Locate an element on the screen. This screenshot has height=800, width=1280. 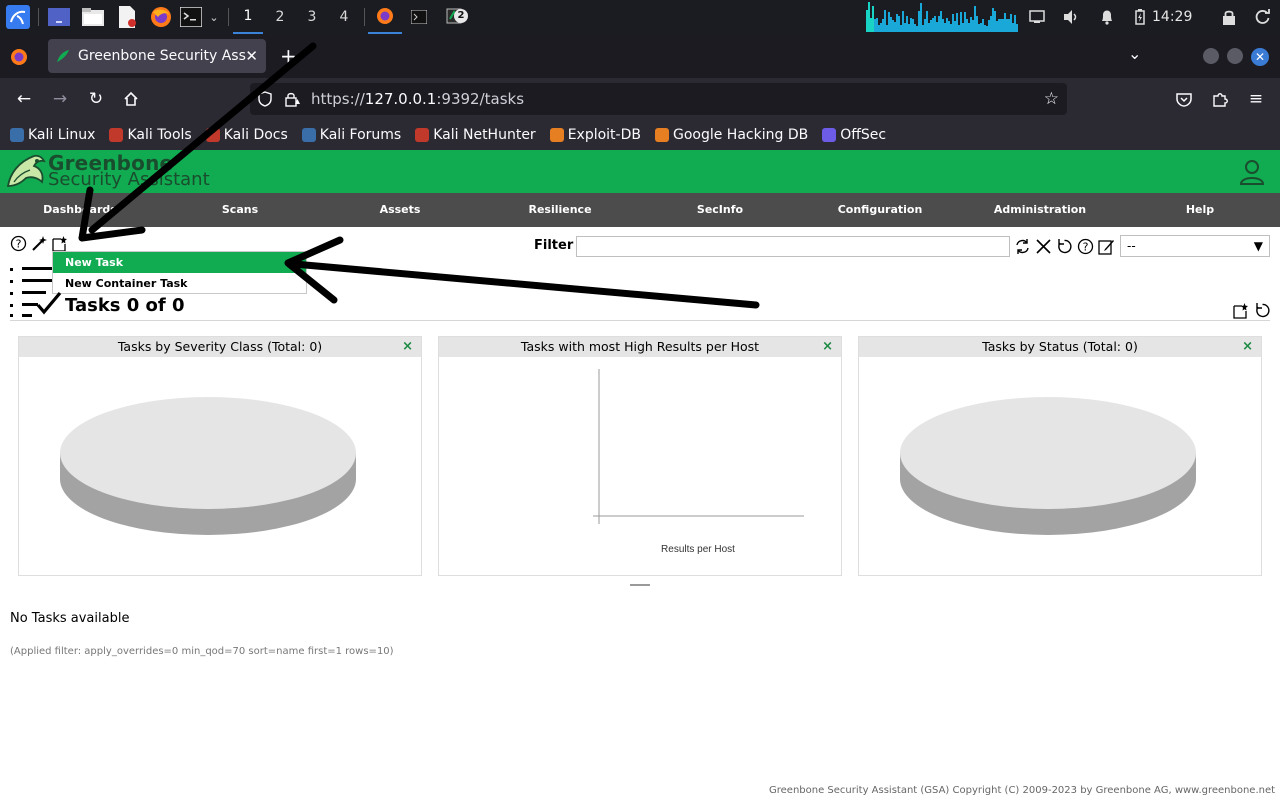
status-pie-chart is located at coordinates (1048, 466).